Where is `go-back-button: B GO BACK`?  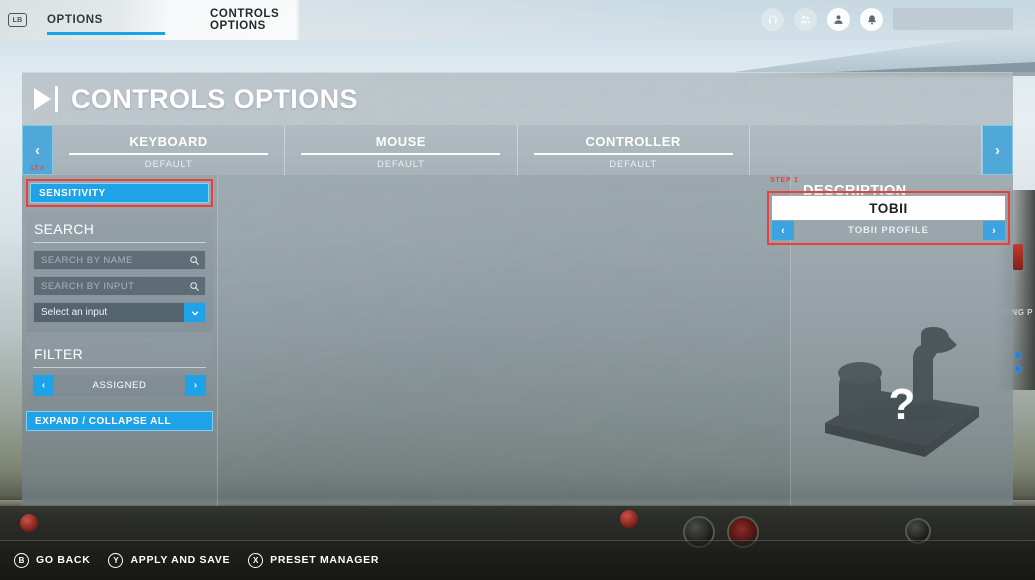 go-back-button: B GO BACK is located at coordinates (52, 560).